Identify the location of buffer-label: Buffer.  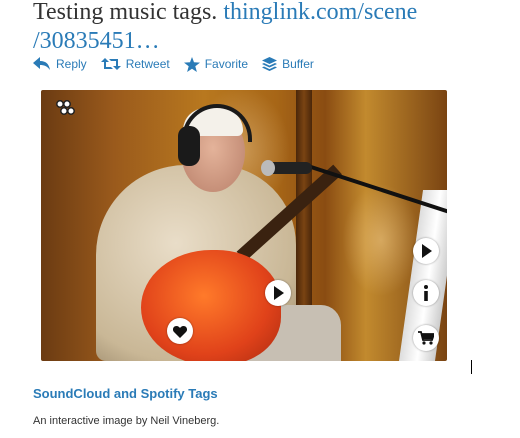
(298, 64).